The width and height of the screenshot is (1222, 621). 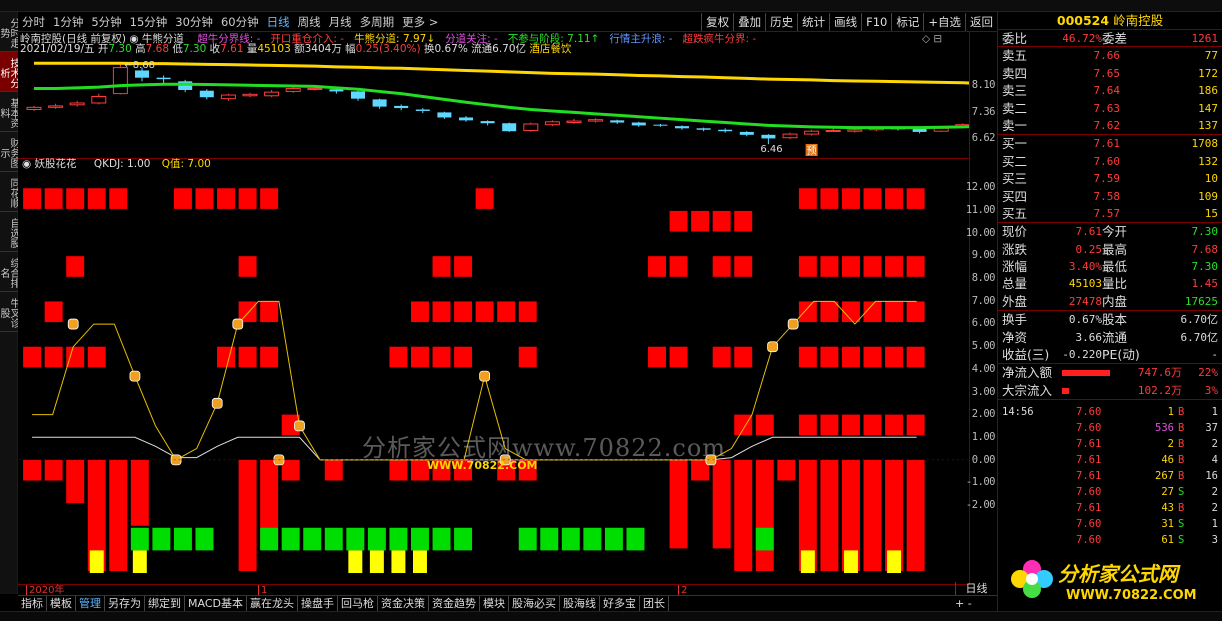 What do you see at coordinates (1110, 73) in the screenshot?
I see `asks-row: 卖四 7.65 172` at bounding box center [1110, 73].